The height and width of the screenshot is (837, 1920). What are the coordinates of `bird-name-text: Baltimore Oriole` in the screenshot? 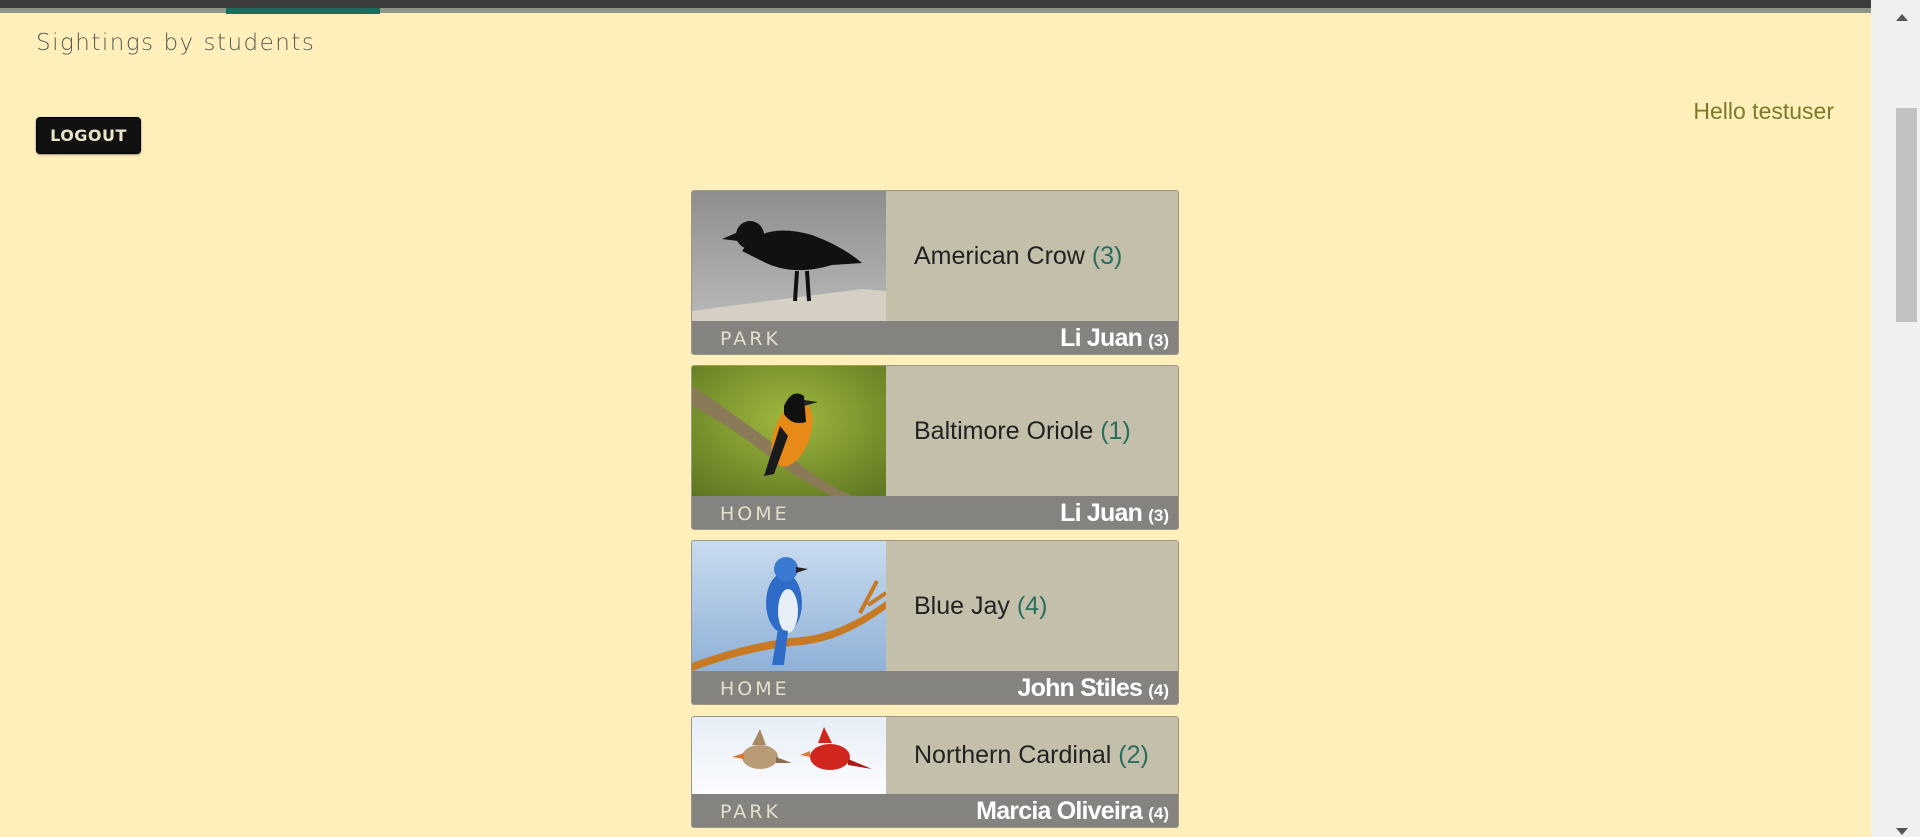 It's located at (1004, 431).